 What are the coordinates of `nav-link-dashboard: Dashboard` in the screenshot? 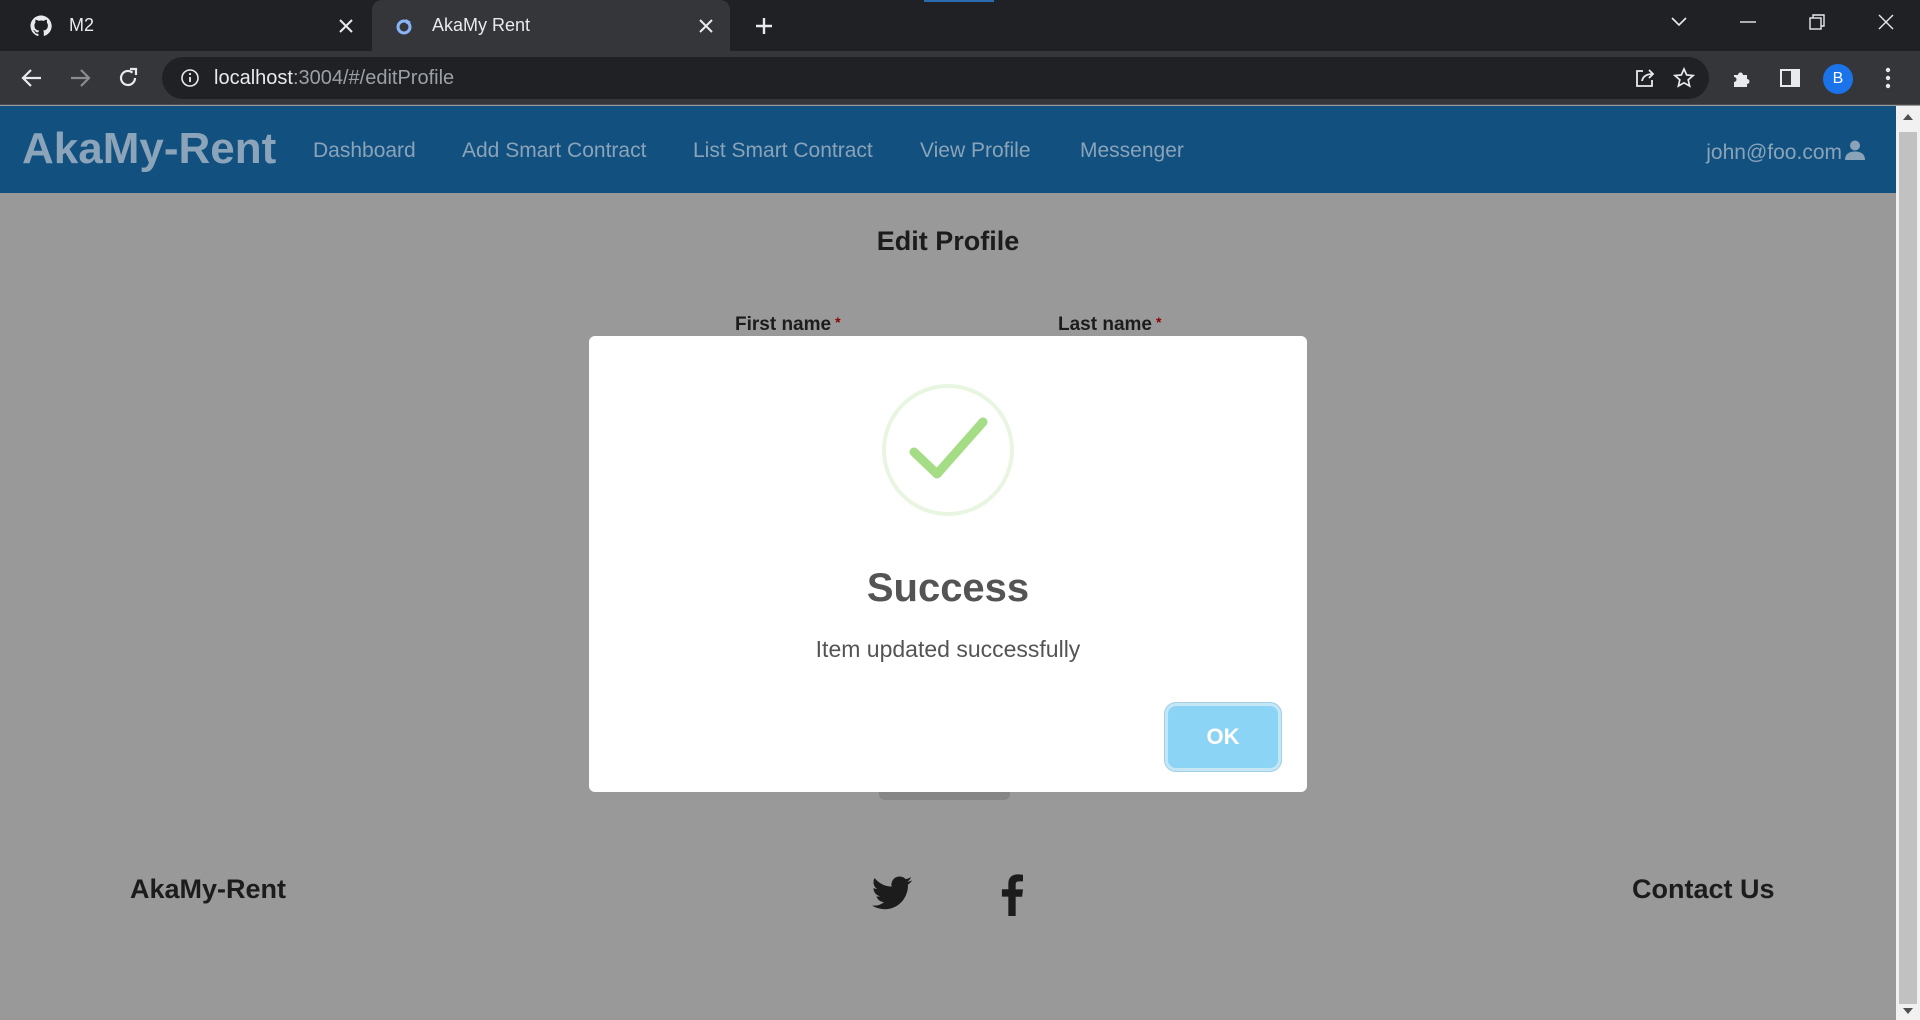 It's located at (364, 151).